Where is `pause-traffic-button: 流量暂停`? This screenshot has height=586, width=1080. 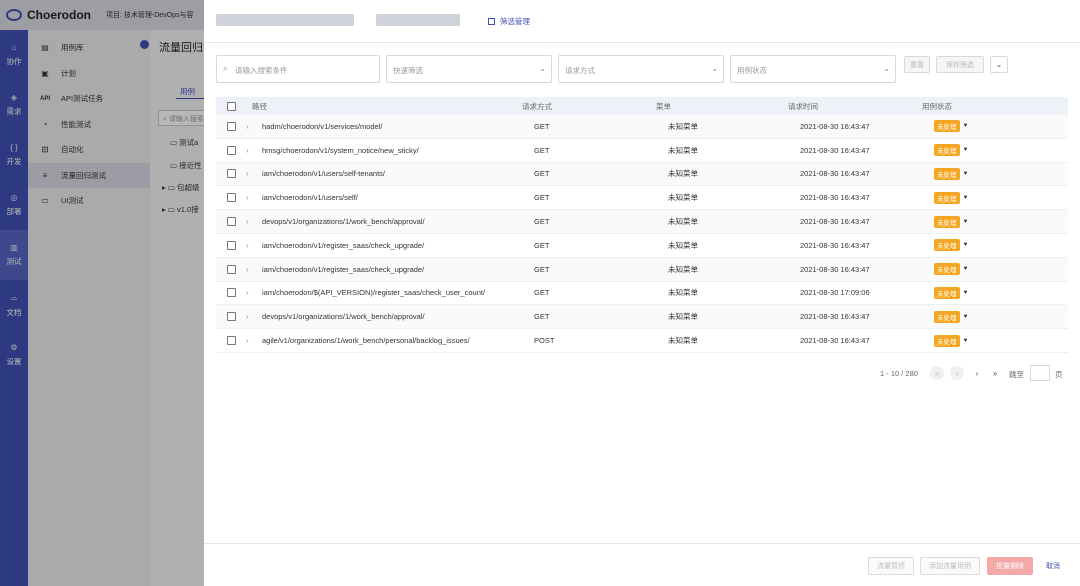
pause-traffic-button: 流量暂停 is located at coordinates (891, 566).